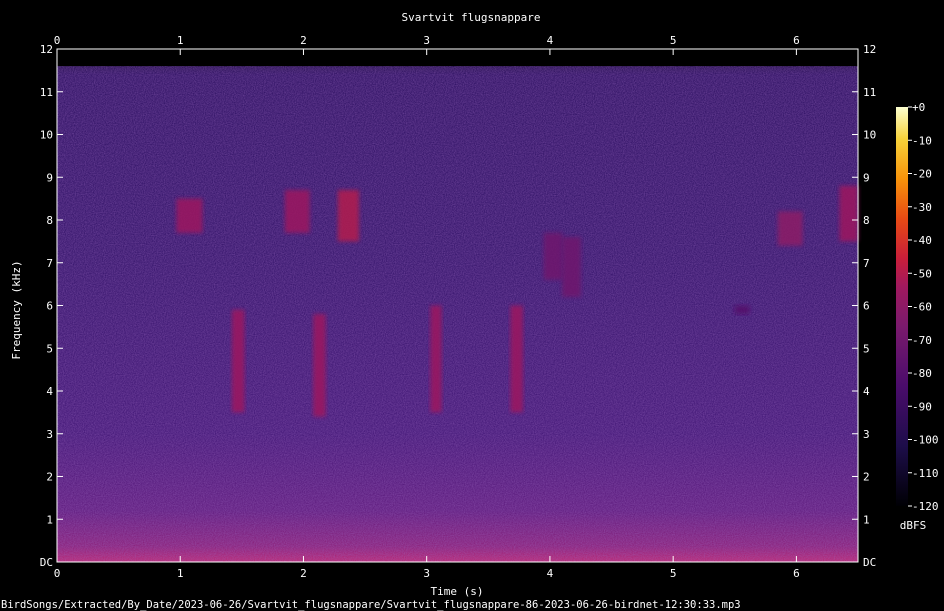 The image size is (944, 611). What do you see at coordinates (16, 309) in the screenshot?
I see `y-axis-label: Frequency (kHz)` at bounding box center [16, 309].